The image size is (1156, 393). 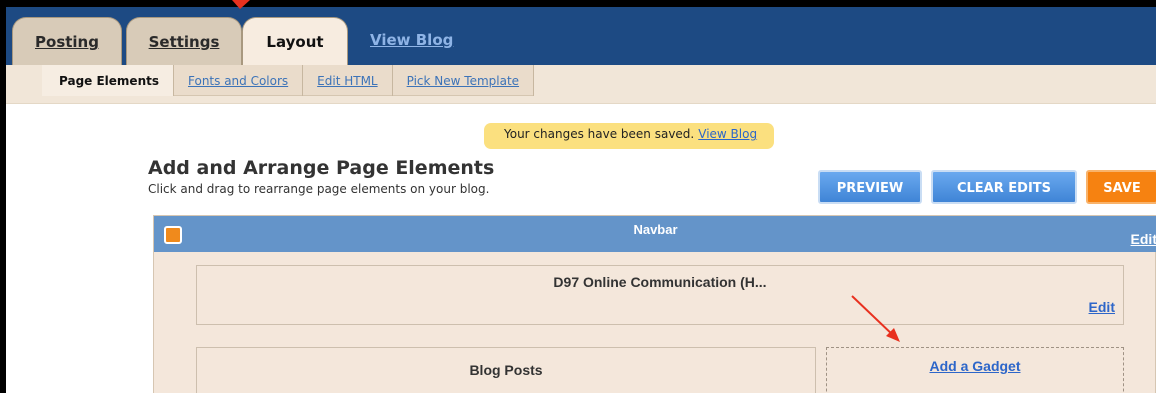 I want to click on preview-button: PREVIEW, so click(x=870, y=187).